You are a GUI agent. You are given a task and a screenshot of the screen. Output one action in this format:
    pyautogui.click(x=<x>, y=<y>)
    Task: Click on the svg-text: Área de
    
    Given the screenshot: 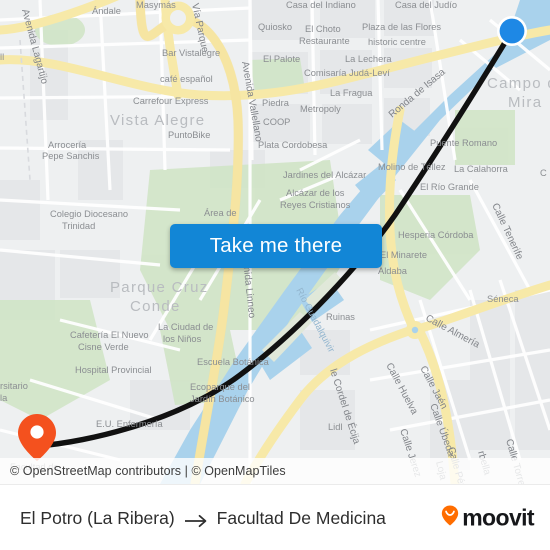 What is the action you would take?
    pyautogui.click(x=220, y=213)
    